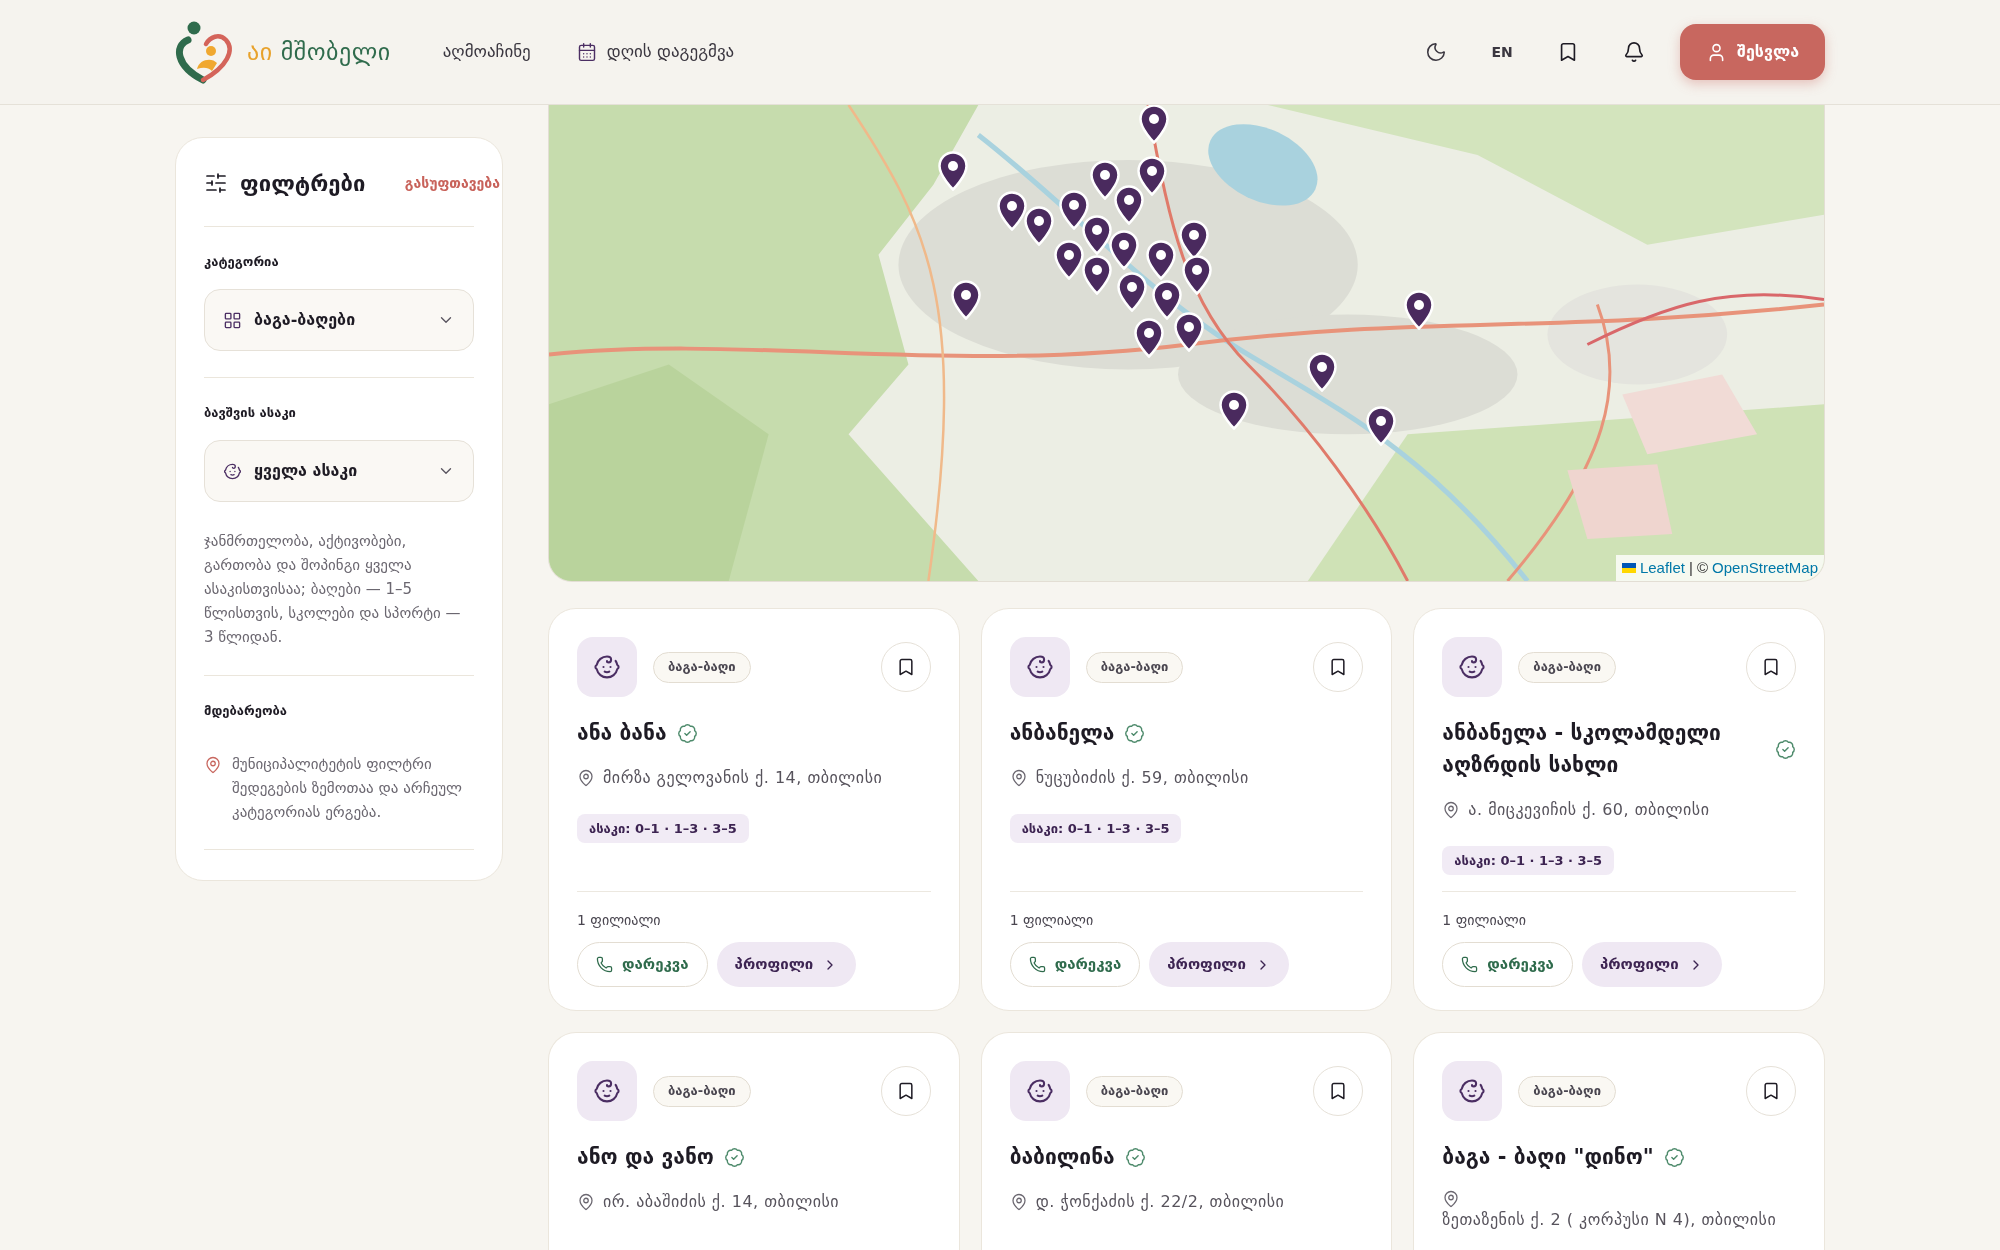 This screenshot has width=2000, height=1250. I want to click on age-note: ჯანმრთელობა, აქტივობები, გართობა და შოპინგი ყველა ასაკისთვისაა; ბაღები — 1–5 წლისთვის, სკოლები და სპორტი — 3 წლიდან., so click(333, 589).